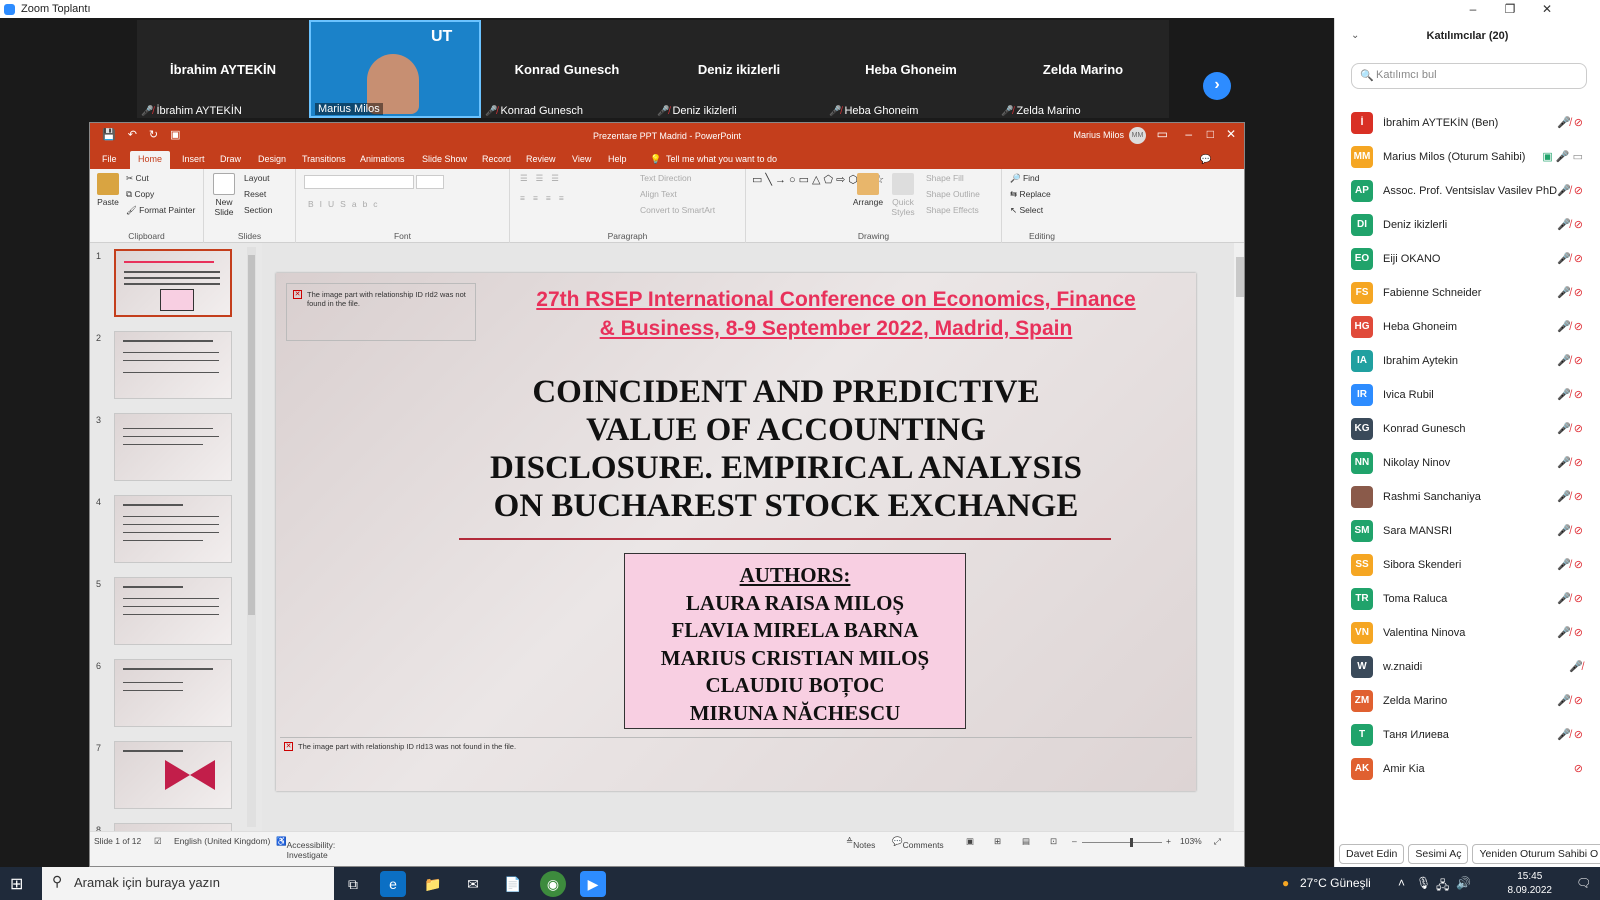  I want to click on font-format-icons: BIUSabc, so click(346, 204).